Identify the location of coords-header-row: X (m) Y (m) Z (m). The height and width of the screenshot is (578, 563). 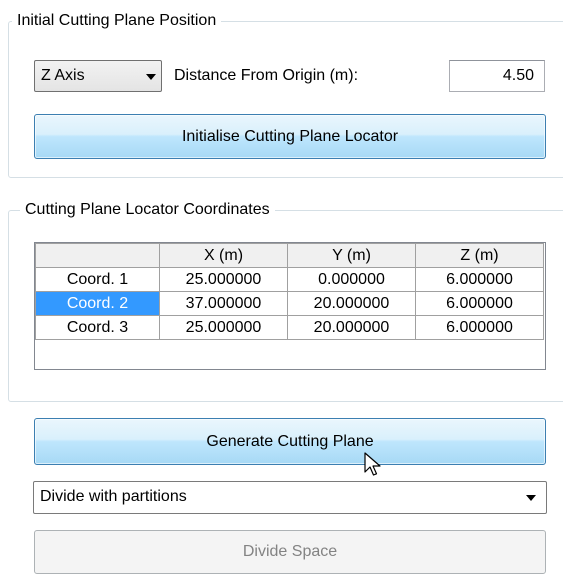
(289, 255).